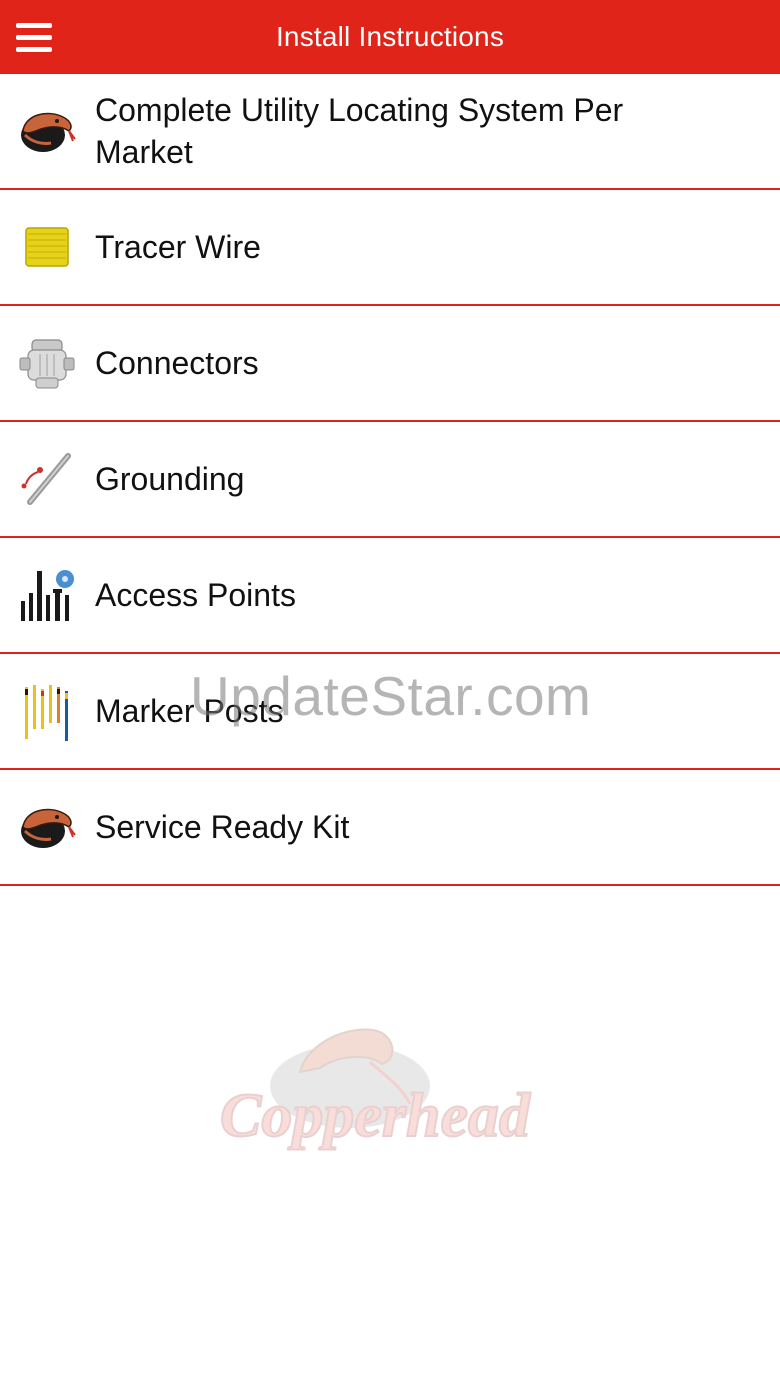 The image size is (780, 1387). I want to click on list-item-label: Access Points, so click(195, 595).